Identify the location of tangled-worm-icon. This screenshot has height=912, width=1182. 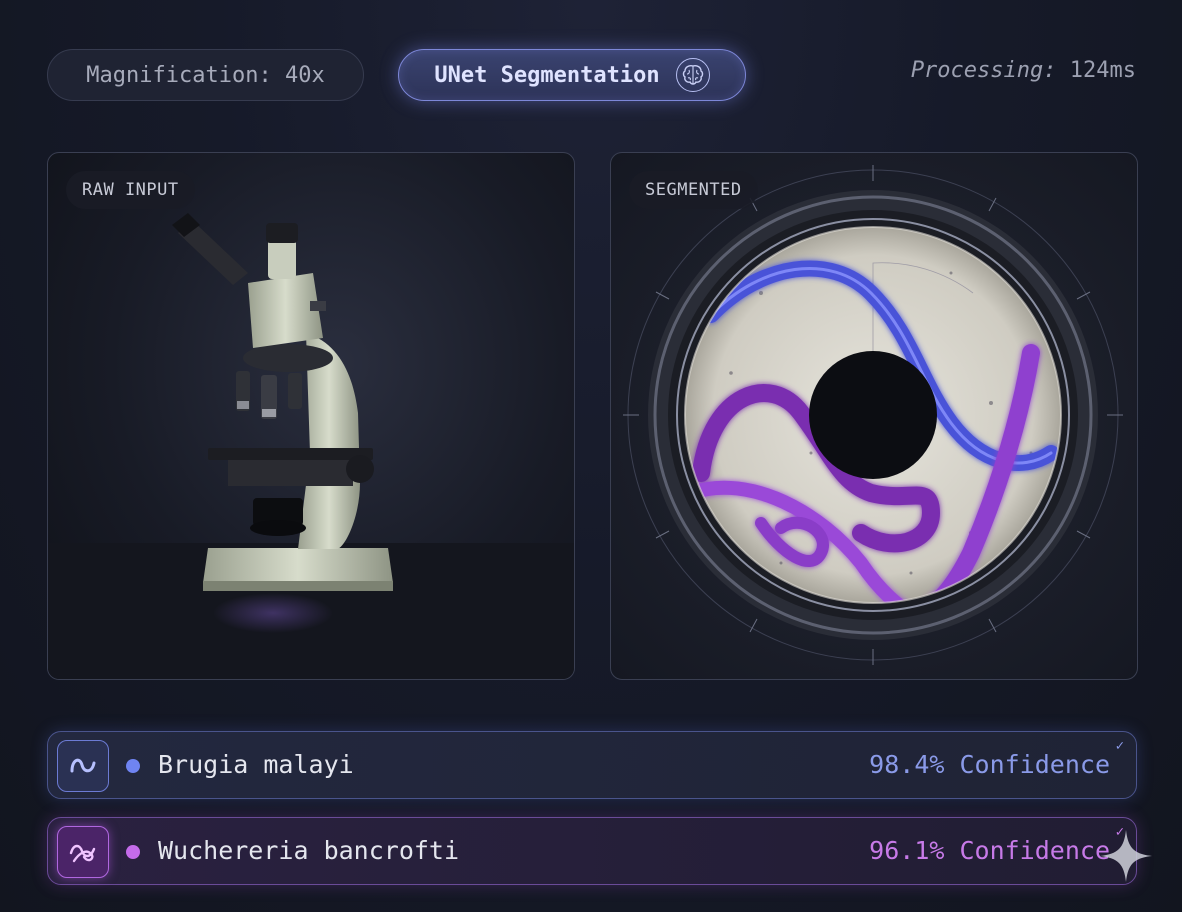
(83, 852).